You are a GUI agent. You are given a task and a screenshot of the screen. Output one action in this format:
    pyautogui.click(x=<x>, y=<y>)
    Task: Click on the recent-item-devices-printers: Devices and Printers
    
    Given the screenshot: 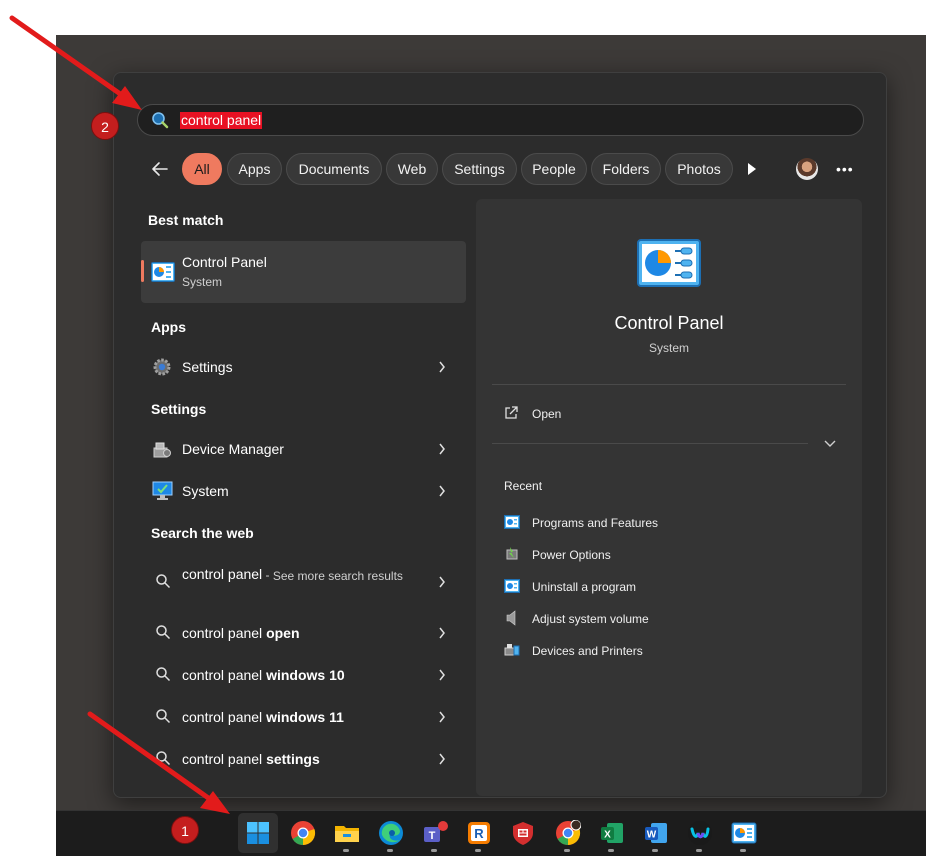 What is the action you would take?
    pyautogui.click(x=587, y=651)
    